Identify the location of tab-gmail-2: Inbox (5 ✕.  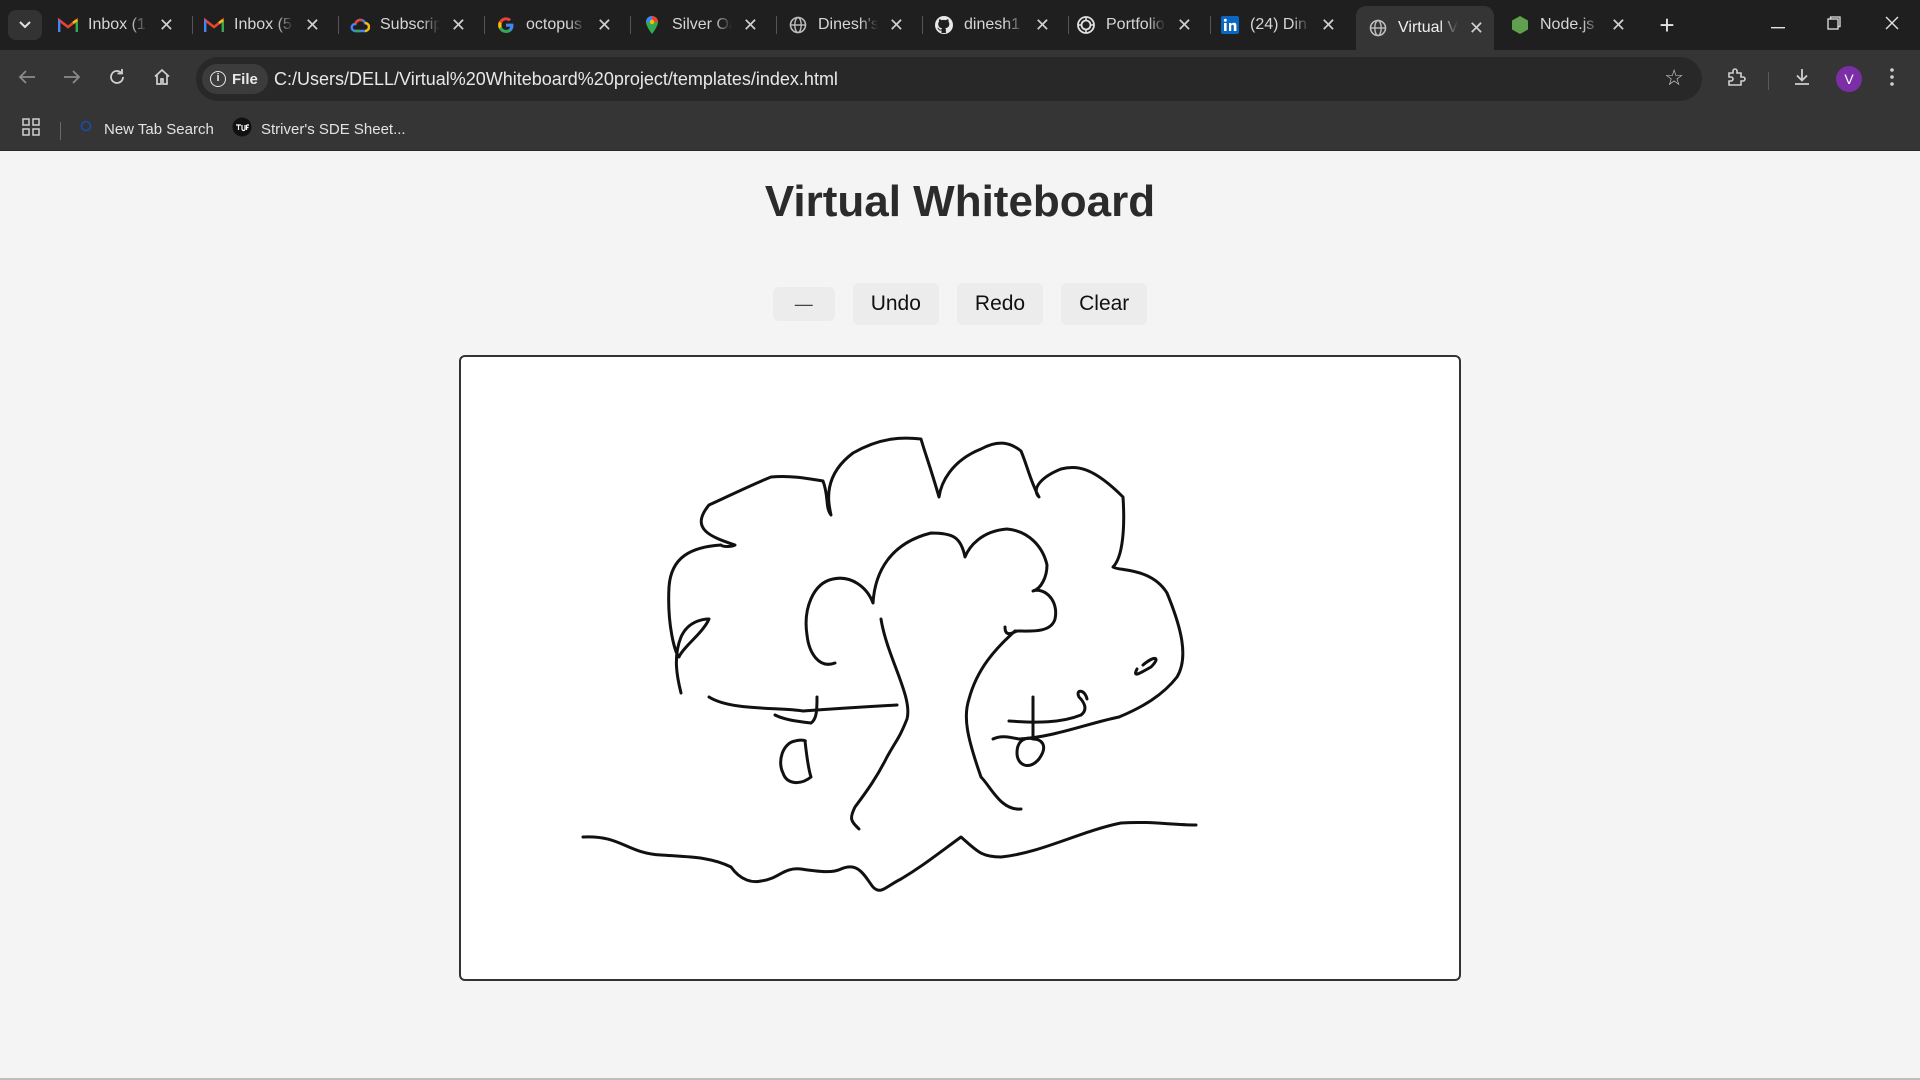
(267, 25).